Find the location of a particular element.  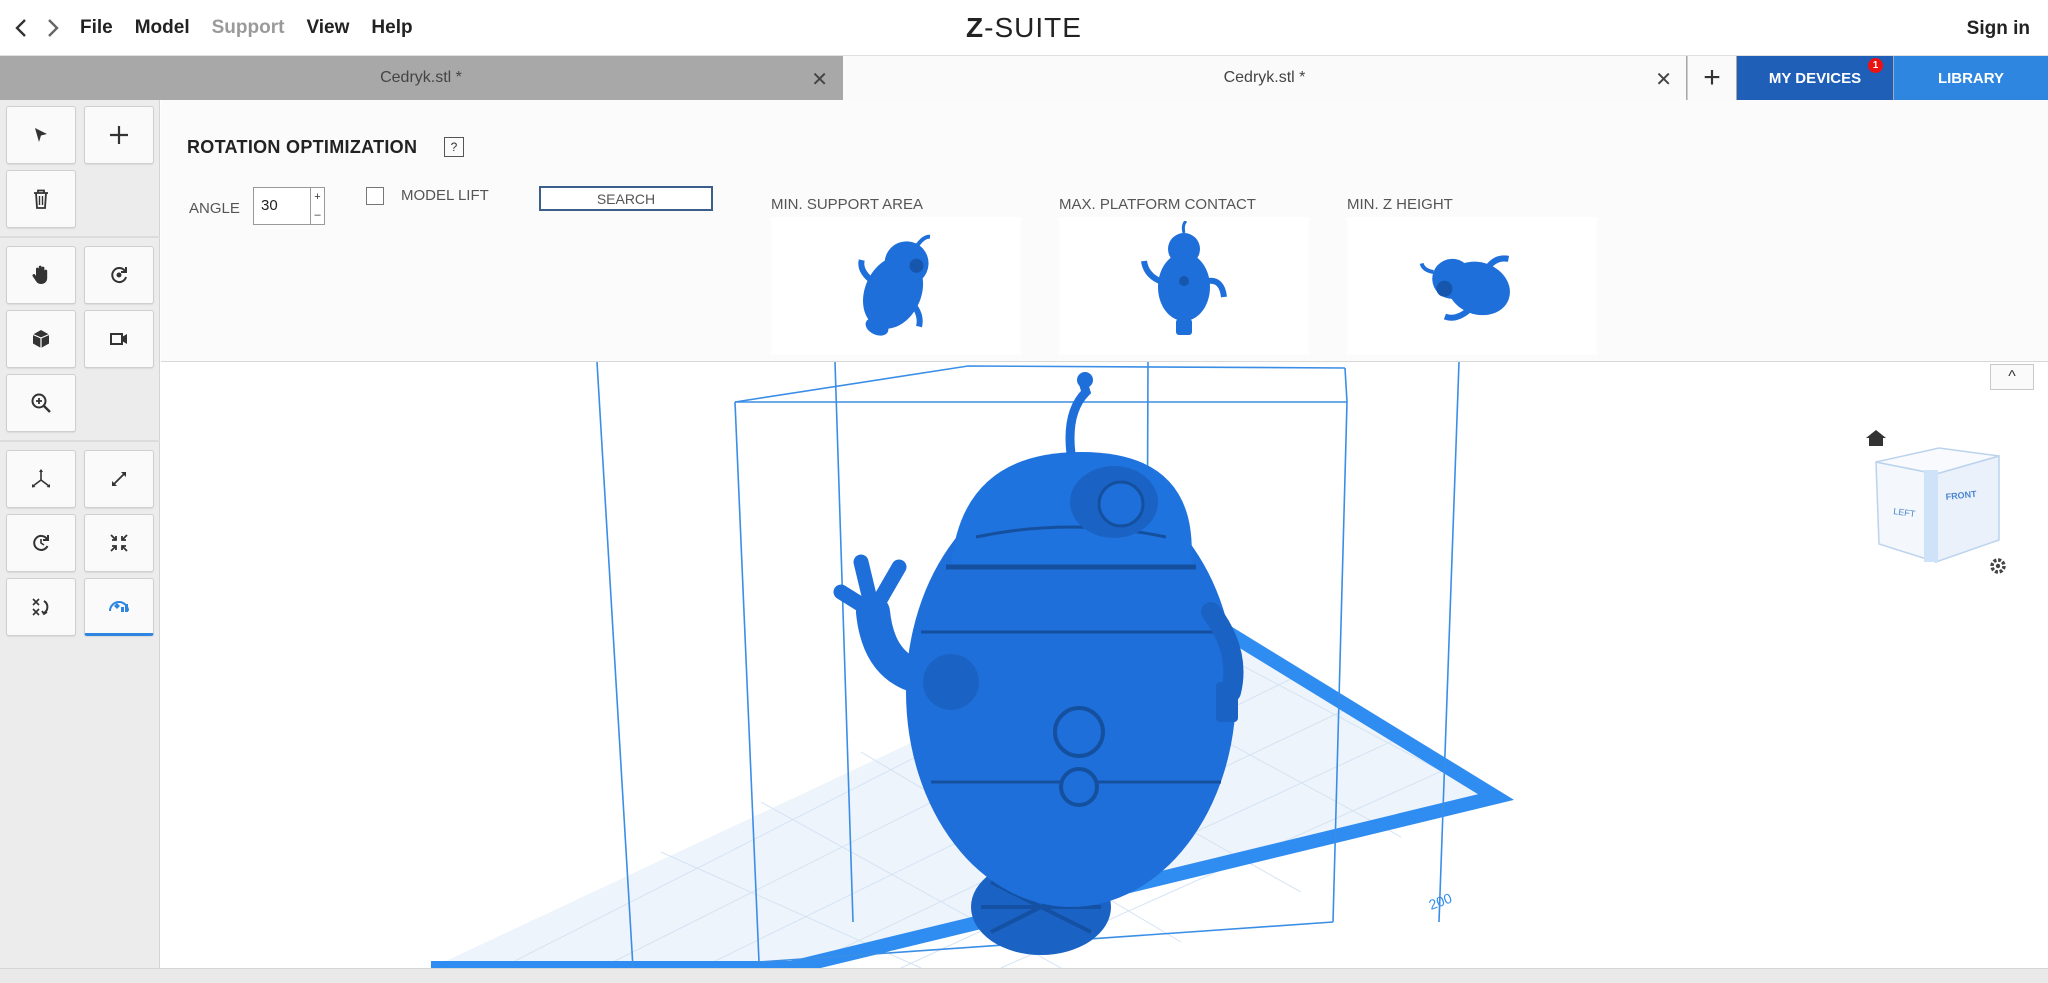

option-min-support-area: MIN. SUPPORT AREA is located at coordinates (896, 275).